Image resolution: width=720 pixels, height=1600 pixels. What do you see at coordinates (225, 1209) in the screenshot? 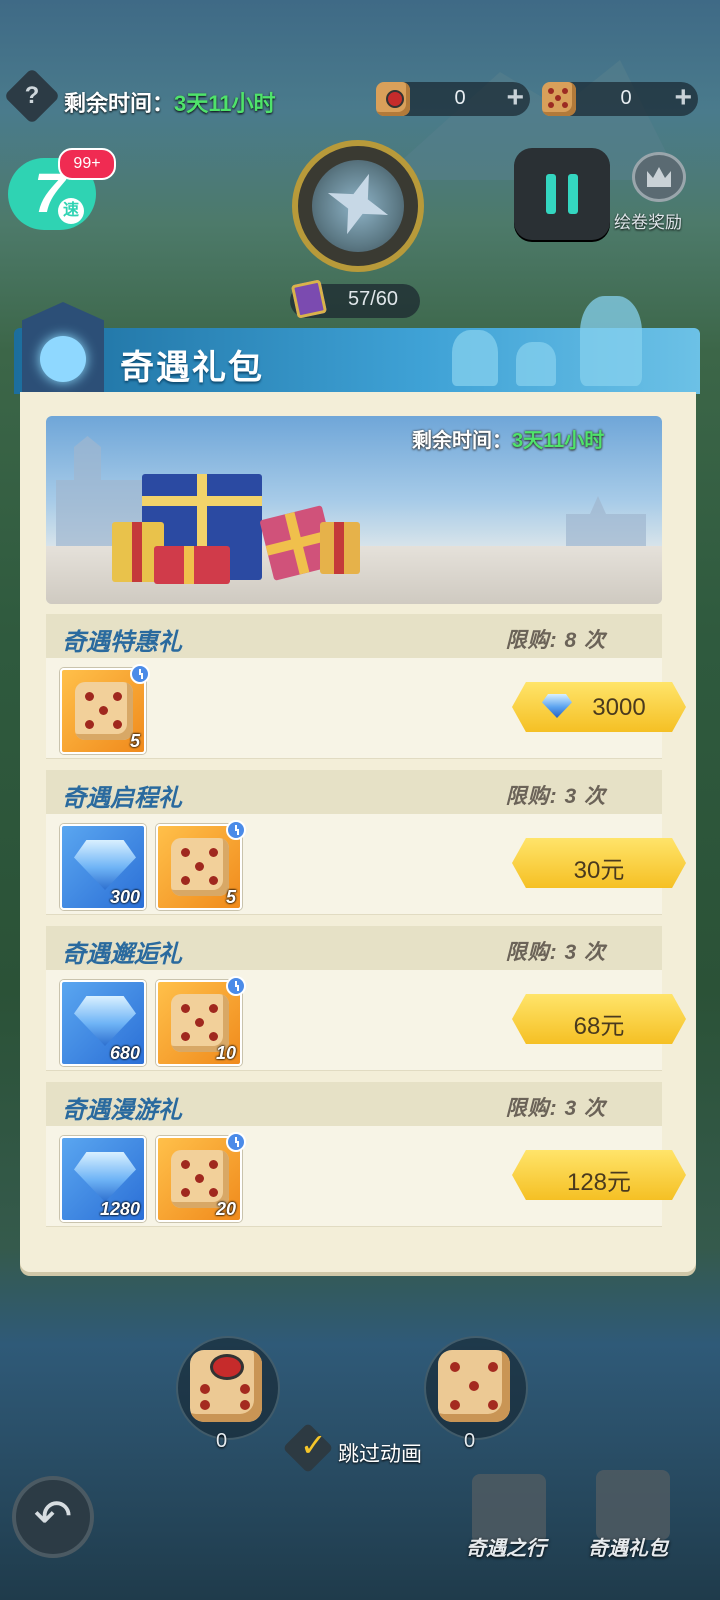
I see `item-qty: 20` at bounding box center [225, 1209].